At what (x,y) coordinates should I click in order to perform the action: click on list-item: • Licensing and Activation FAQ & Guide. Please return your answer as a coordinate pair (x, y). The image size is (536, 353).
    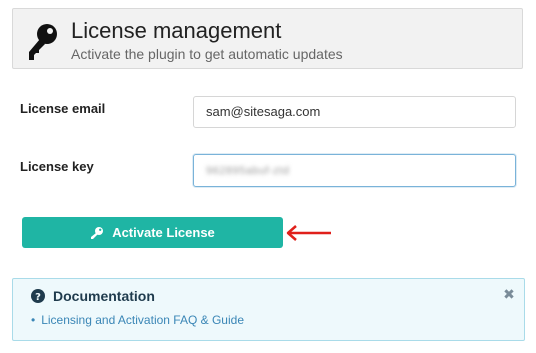
    Looking at the image, I should click on (137, 320).